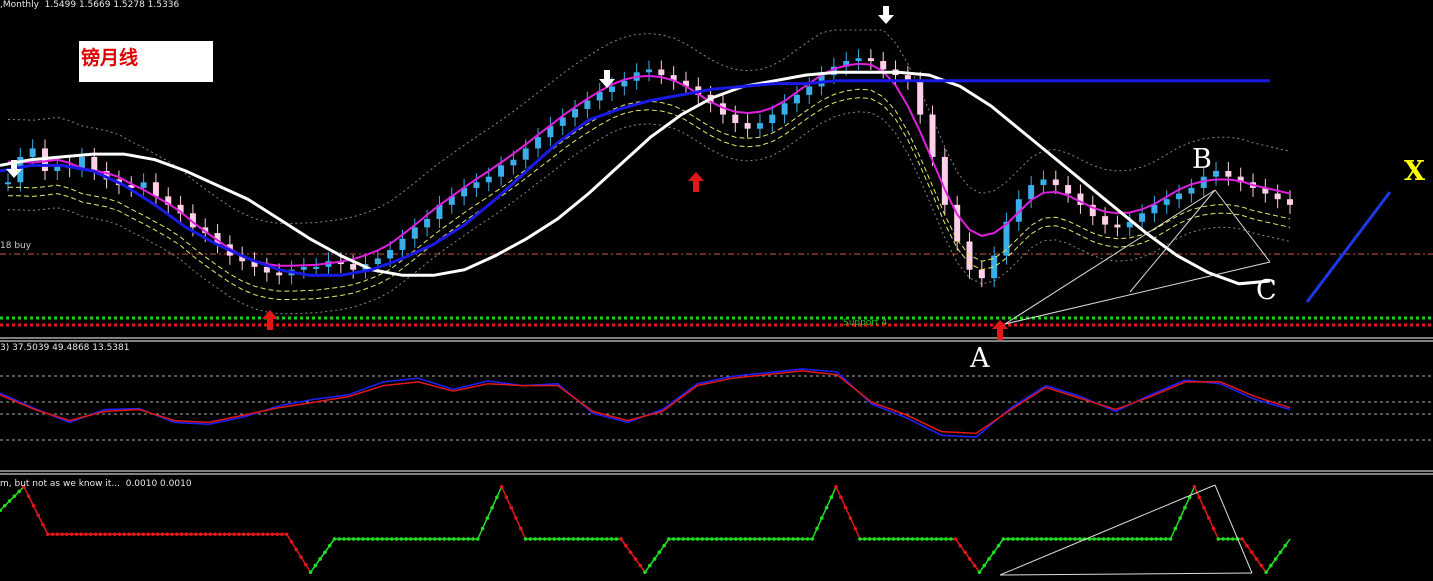  What do you see at coordinates (146, 61) in the screenshot?
I see `title-box: 镑月线` at bounding box center [146, 61].